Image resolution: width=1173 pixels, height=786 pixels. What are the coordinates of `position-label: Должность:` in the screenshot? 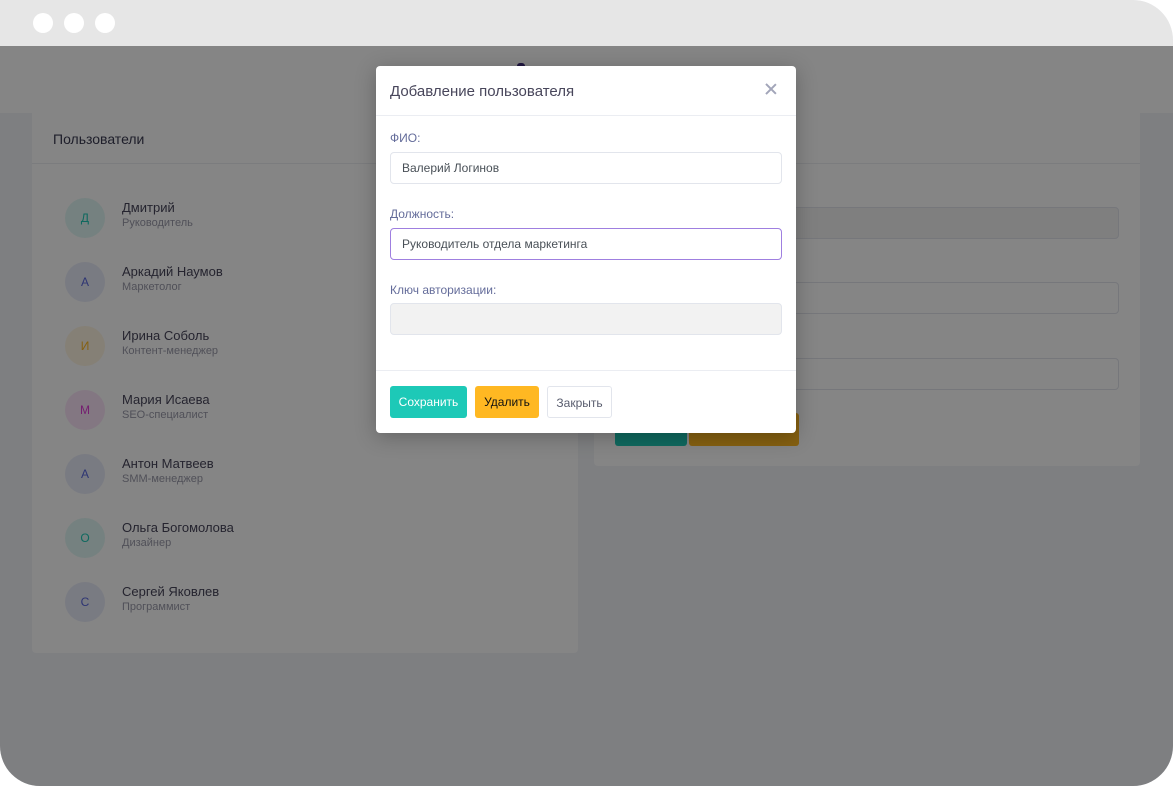 It's located at (422, 214).